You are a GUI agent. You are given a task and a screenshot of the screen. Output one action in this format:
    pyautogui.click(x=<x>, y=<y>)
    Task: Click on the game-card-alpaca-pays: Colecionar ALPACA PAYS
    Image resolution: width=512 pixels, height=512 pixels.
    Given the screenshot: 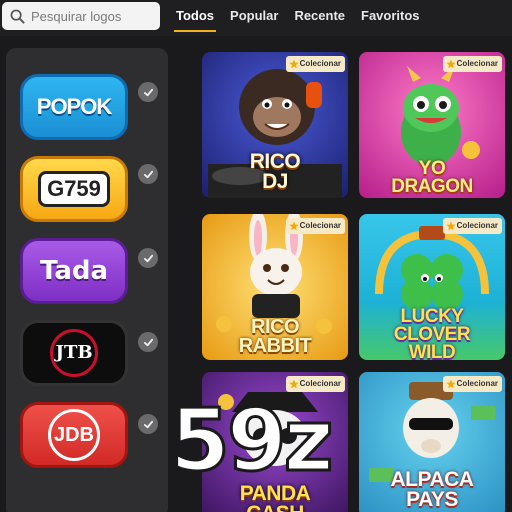 What is the action you would take?
    pyautogui.click(x=432, y=442)
    